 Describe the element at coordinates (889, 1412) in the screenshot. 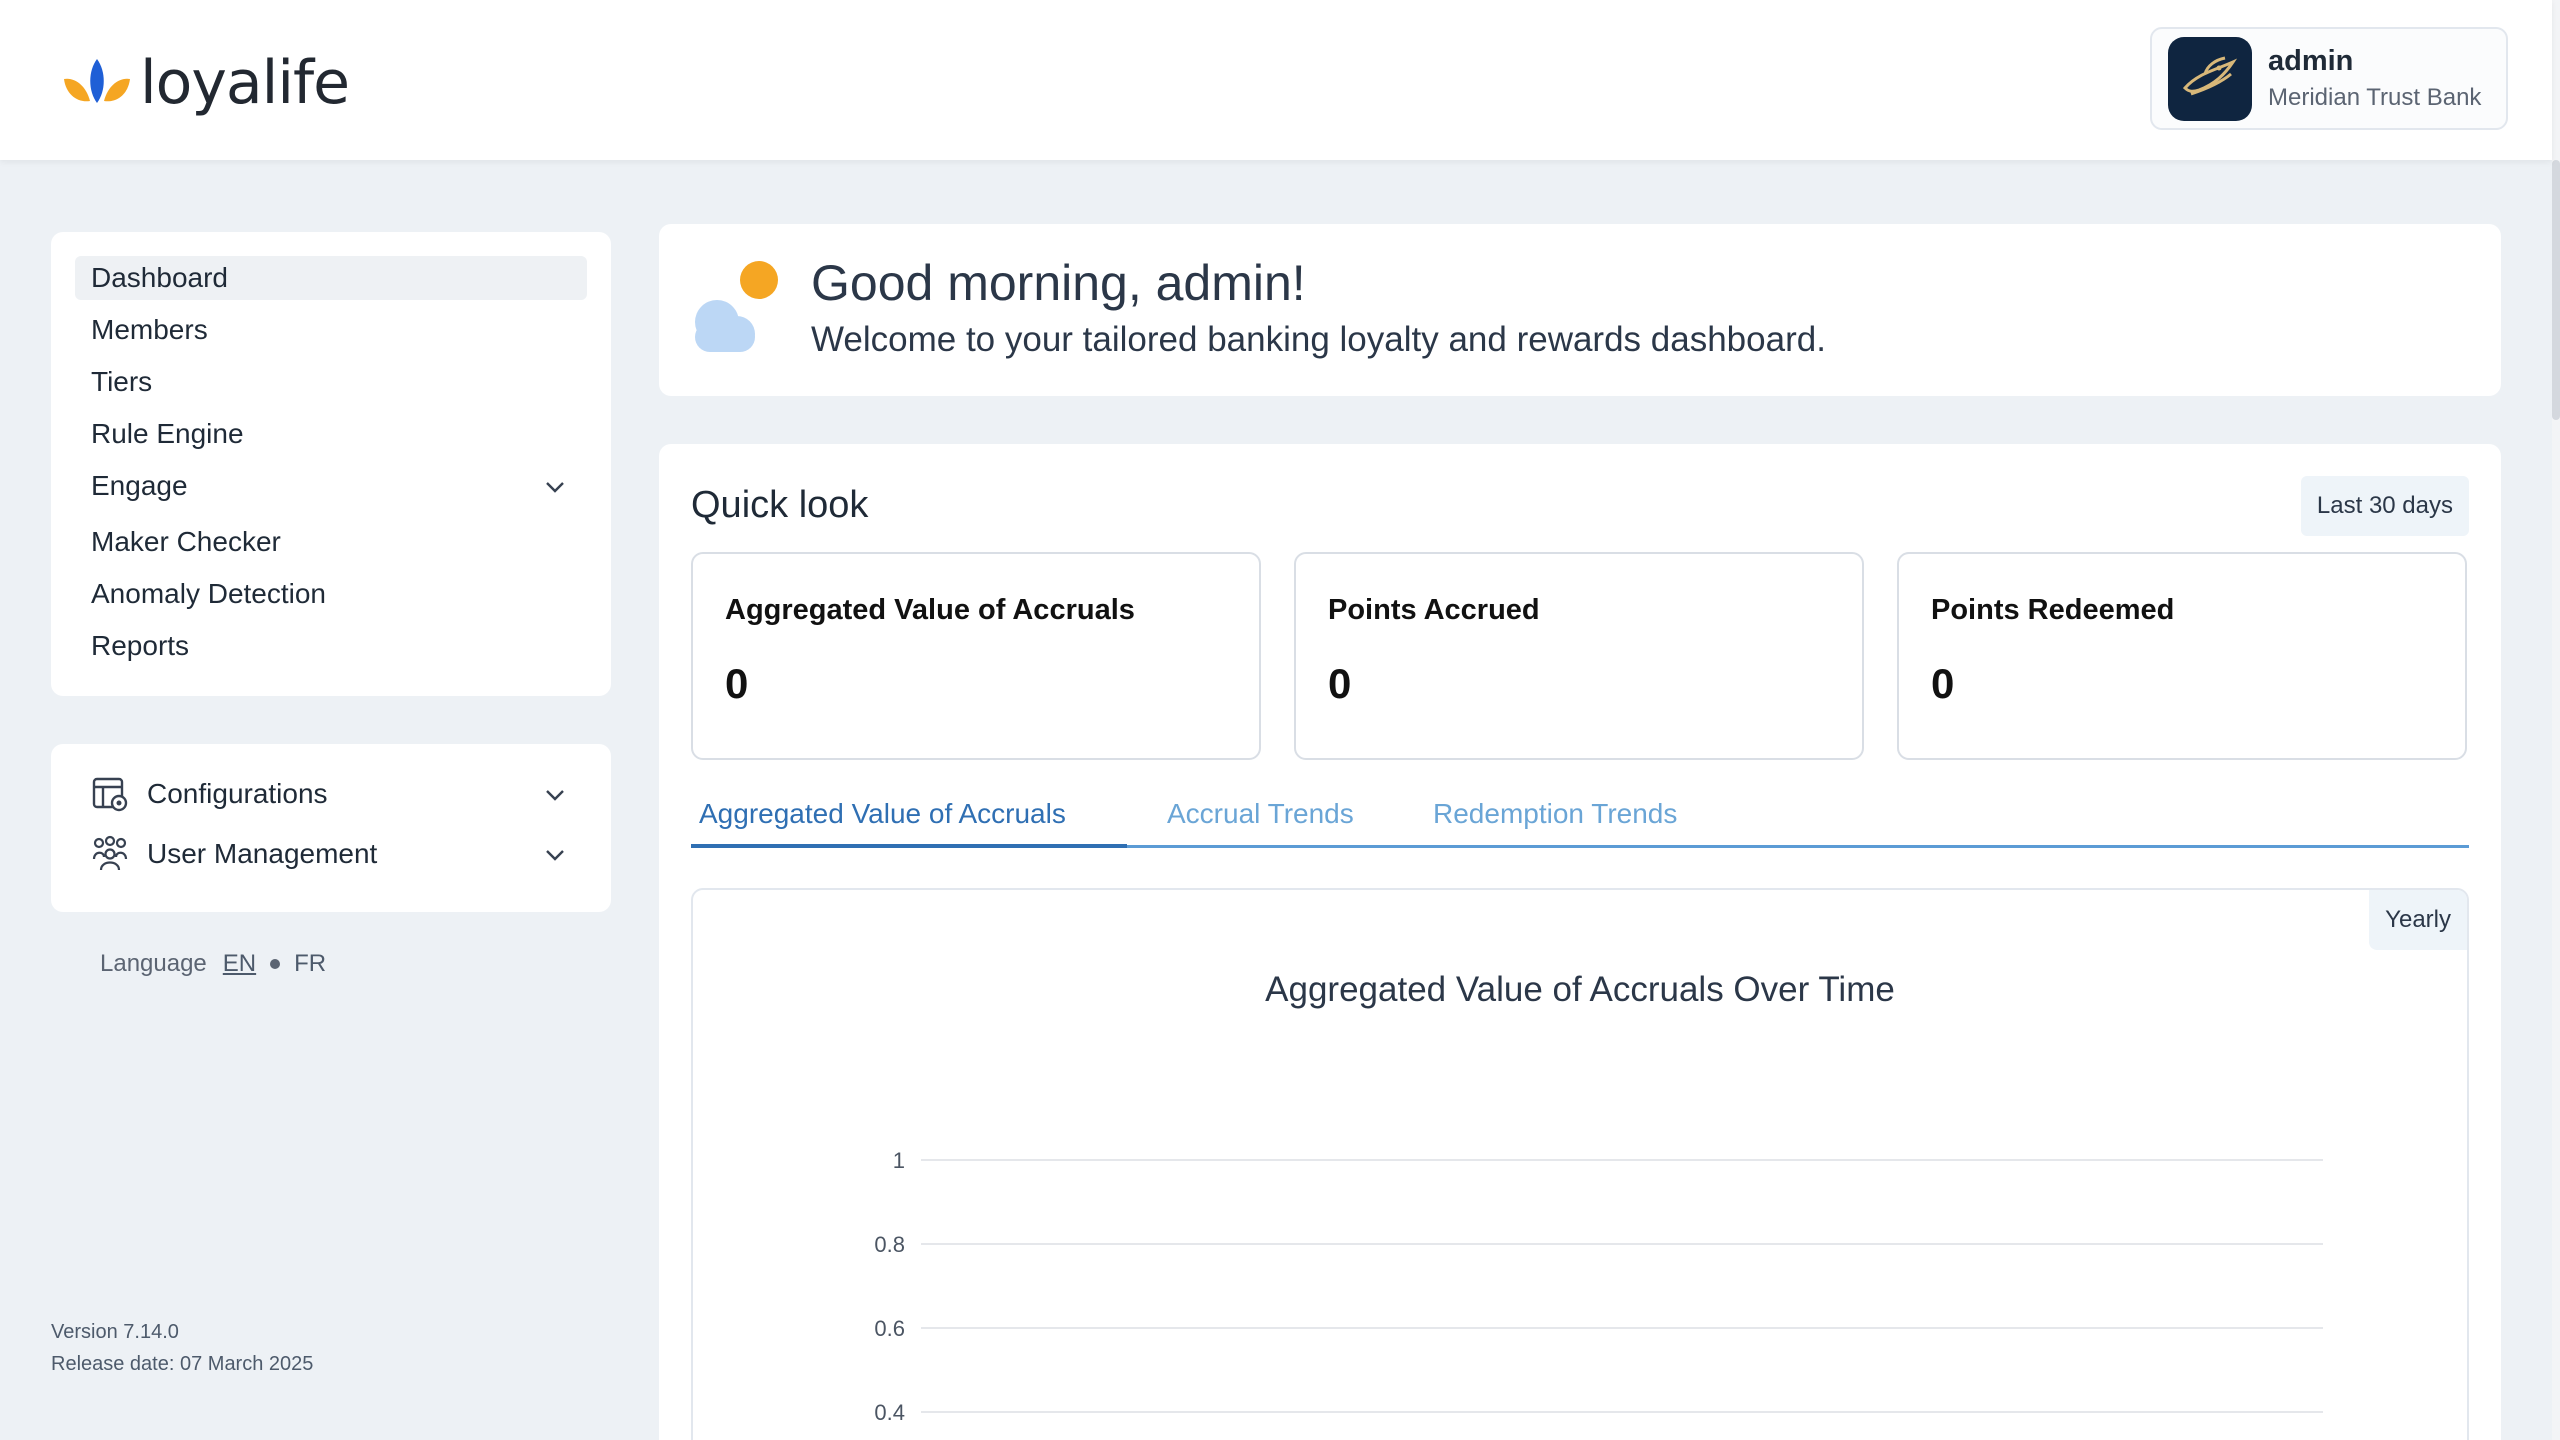

I see `y-tick-label: 0.4` at that location.